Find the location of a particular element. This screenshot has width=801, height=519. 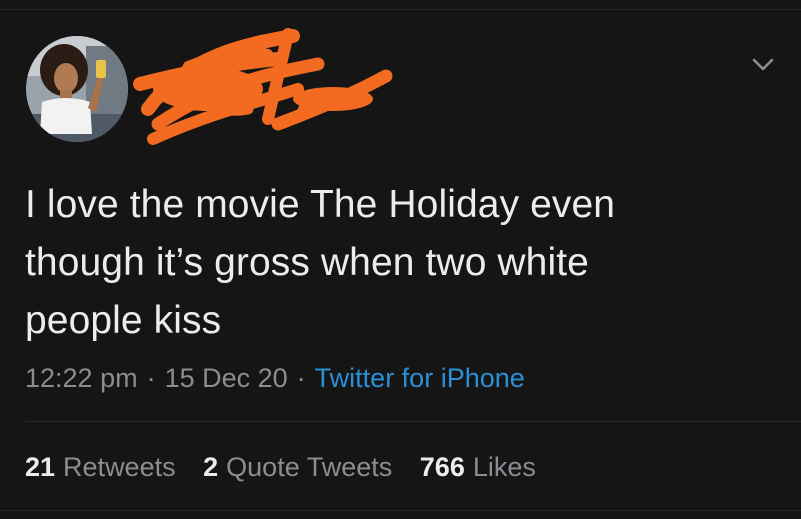

tweet-stats: 21 Retweets 2 Quote Tweets 766 Likes is located at coordinates (290, 467).